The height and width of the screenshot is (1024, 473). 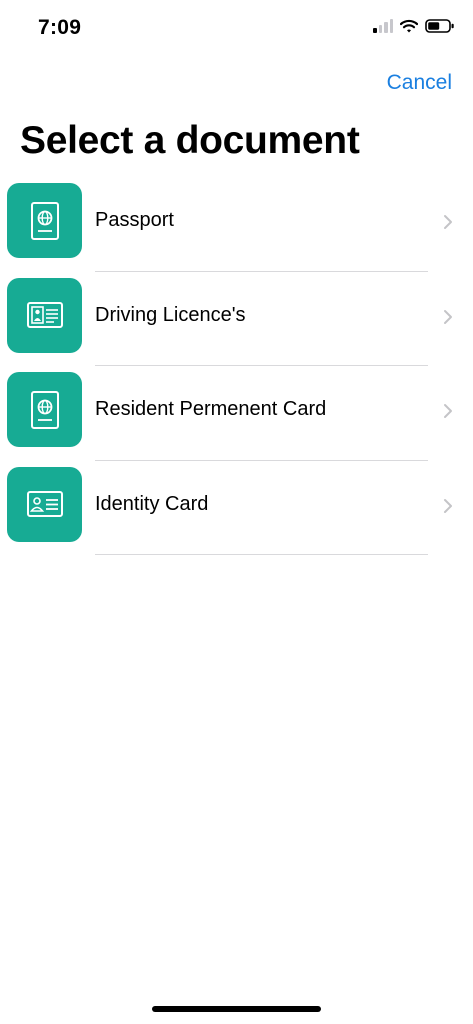 I want to click on driving-licence-icon, so click(x=44, y=315).